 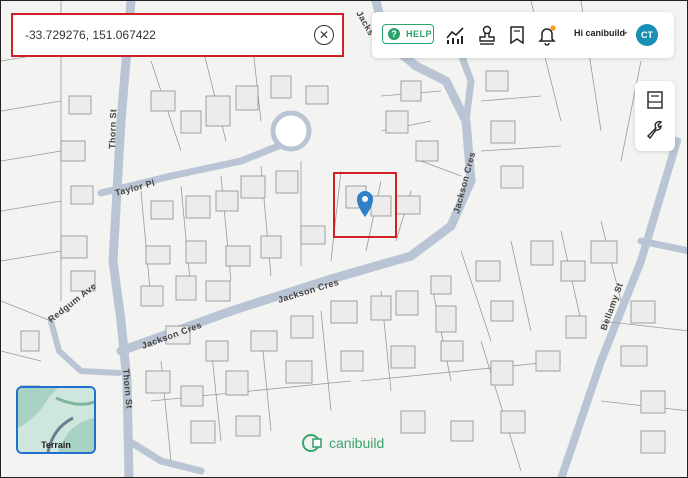 What do you see at coordinates (647, 35) in the screenshot?
I see `avatar: CT` at bounding box center [647, 35].